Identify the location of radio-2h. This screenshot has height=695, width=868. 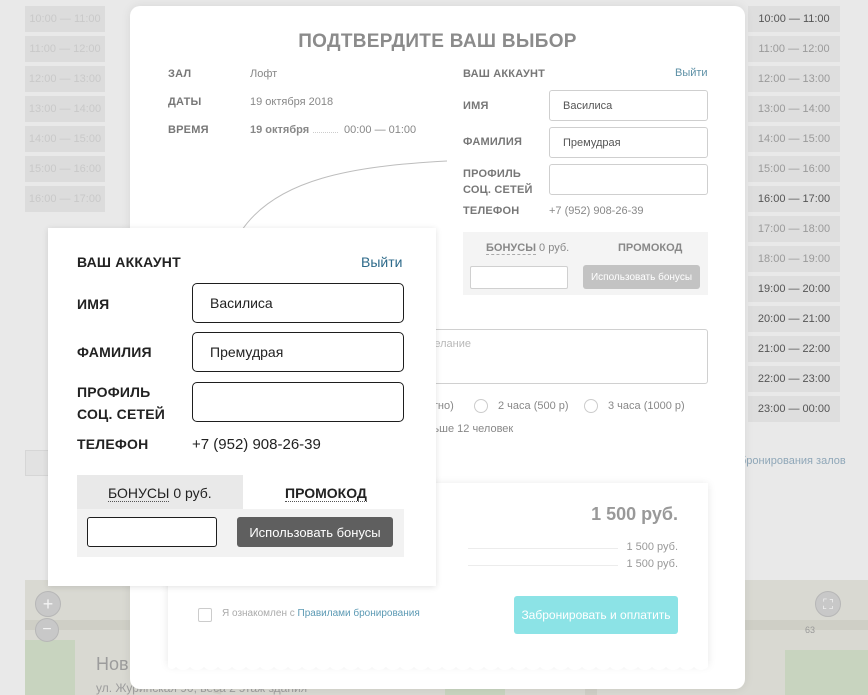
(481, 406).